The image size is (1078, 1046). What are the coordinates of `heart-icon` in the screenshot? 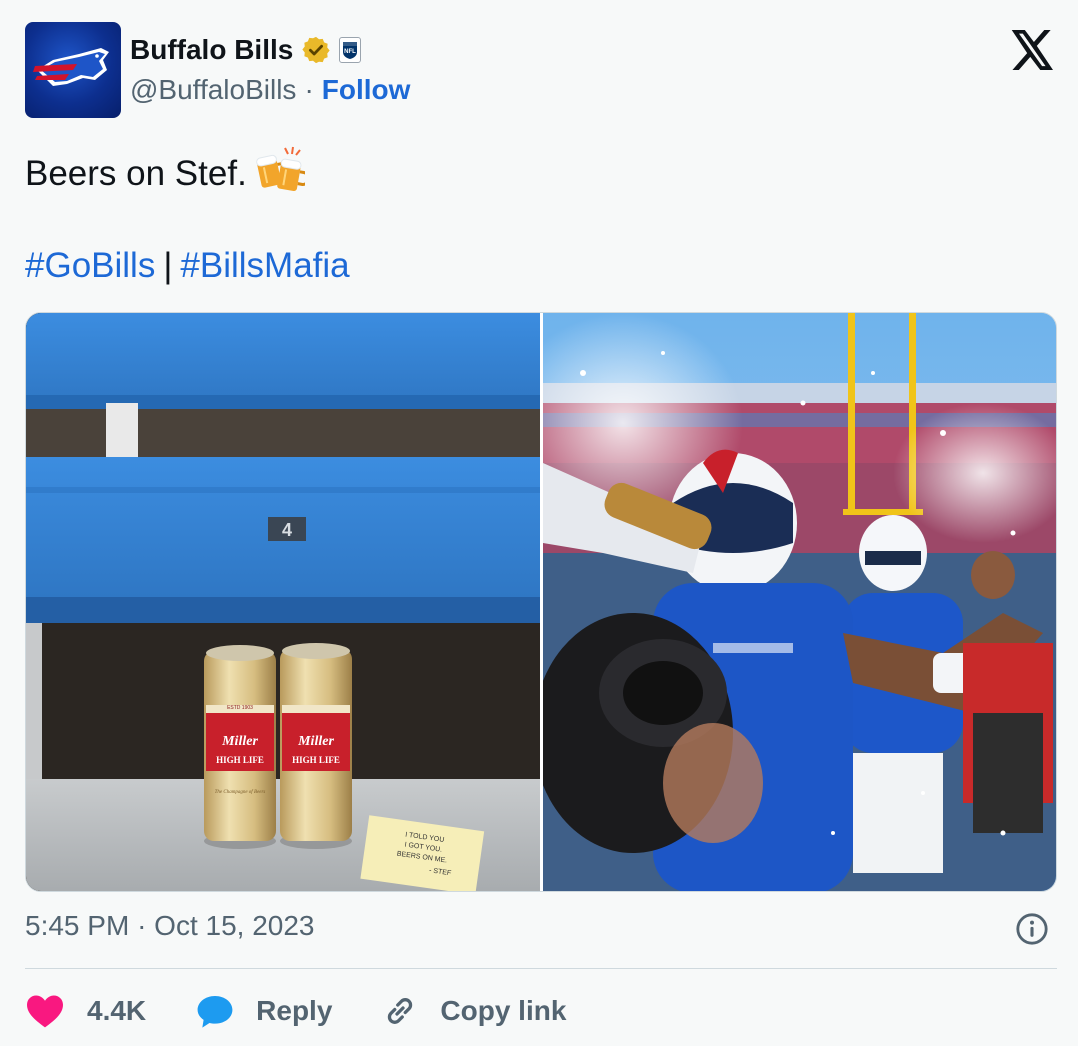 It's located at (45, 1011).